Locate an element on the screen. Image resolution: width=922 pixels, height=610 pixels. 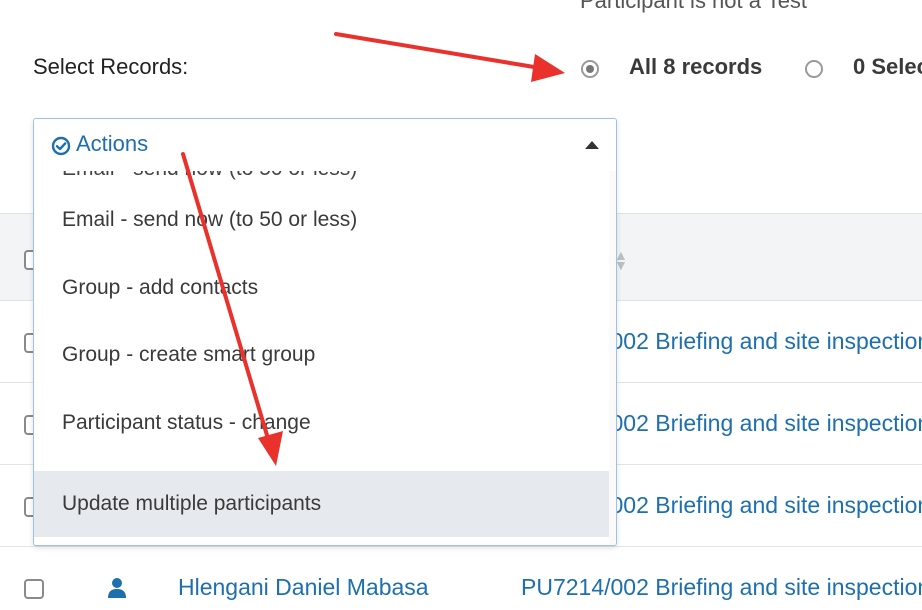
selected-records-radio is located at coordinates (814, 69).